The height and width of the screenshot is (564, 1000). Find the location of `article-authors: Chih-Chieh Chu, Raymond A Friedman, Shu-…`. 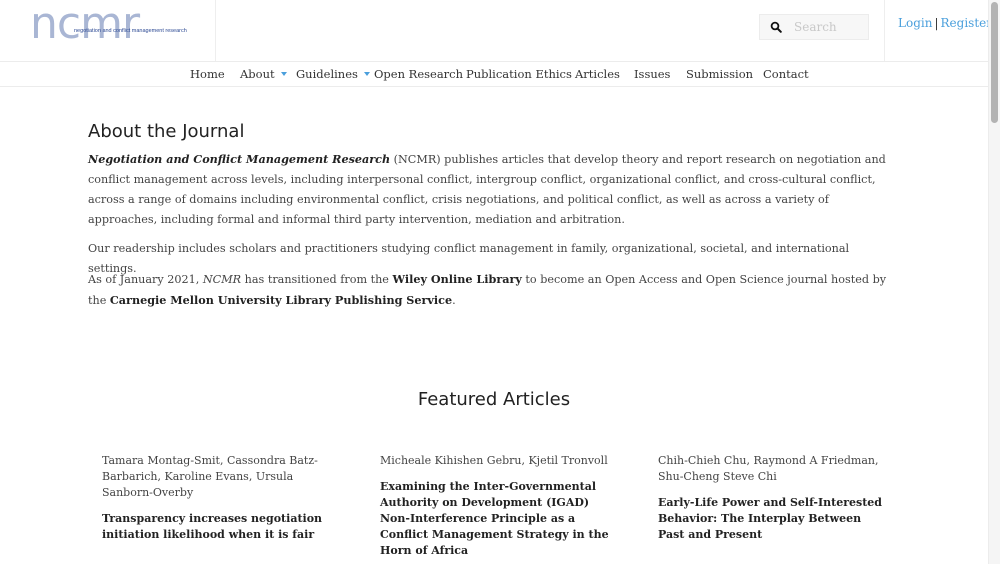

article-authors: Chih-Chieh Chu, Raymond A Friedman, Shu-… is located at coordinates (768, 468).